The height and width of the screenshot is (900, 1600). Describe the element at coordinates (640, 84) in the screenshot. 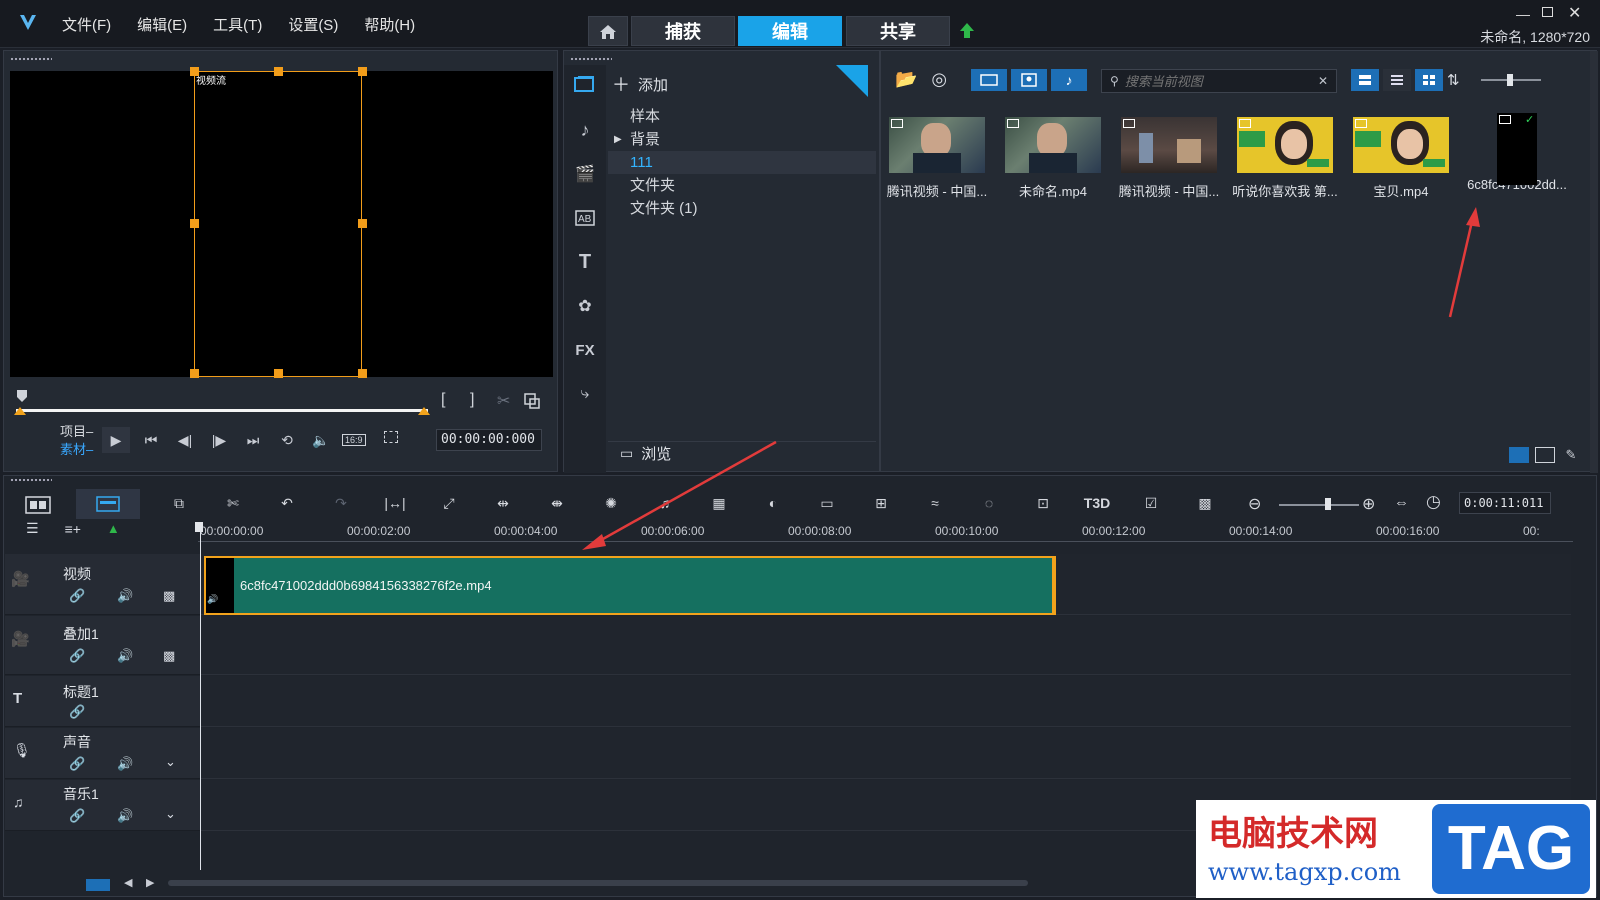

I see `add-folder-button: ＋ 添加` at that location.